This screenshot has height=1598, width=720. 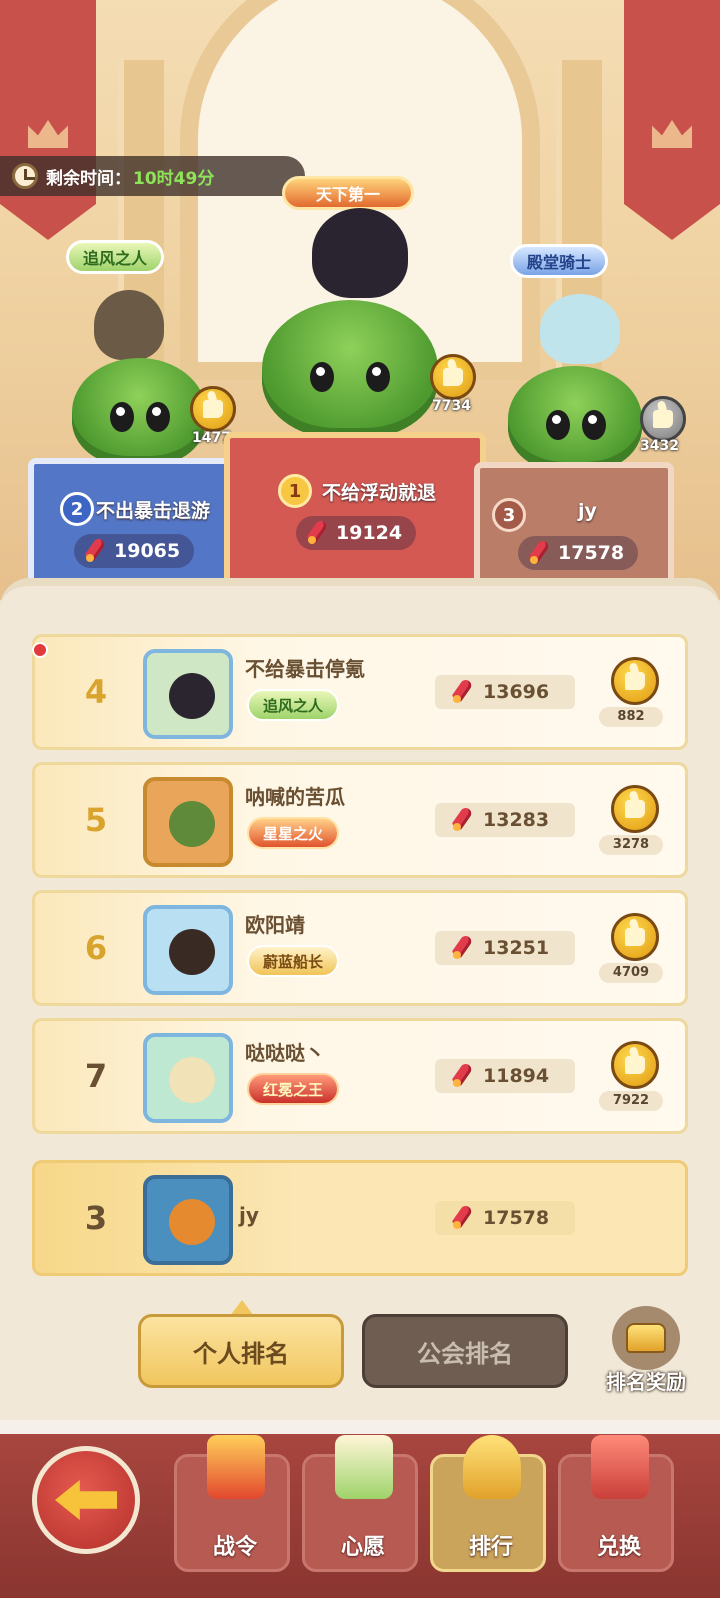 What do you see at coordinates (362, 1547) in the screenshot?
I see `nav-wish-label: 心愿` at bounding box center [362, 1547].